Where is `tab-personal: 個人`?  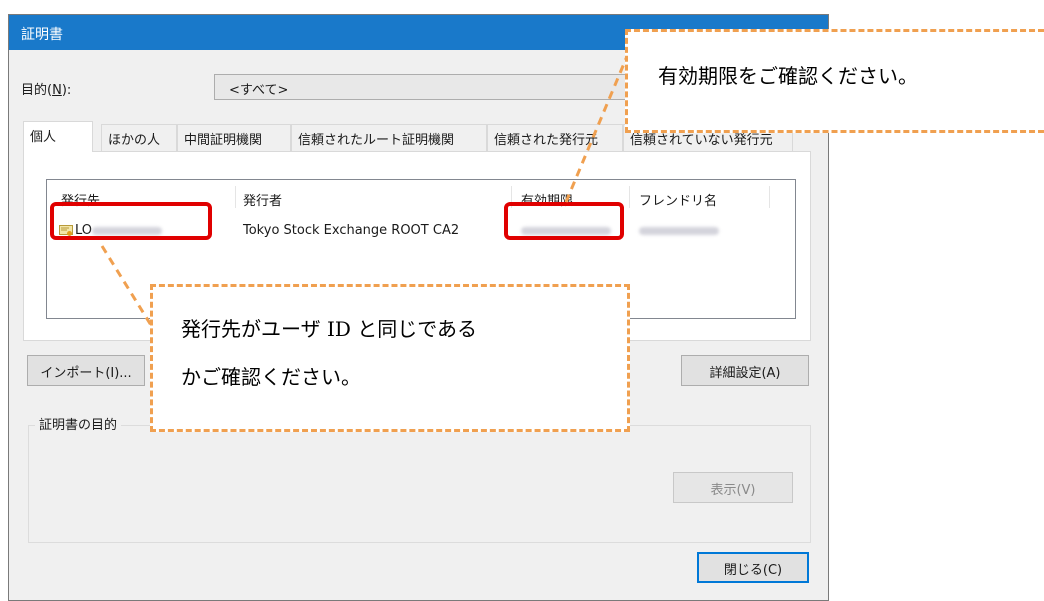
tab-personal: 個人 is located at coordinates (58, 136).